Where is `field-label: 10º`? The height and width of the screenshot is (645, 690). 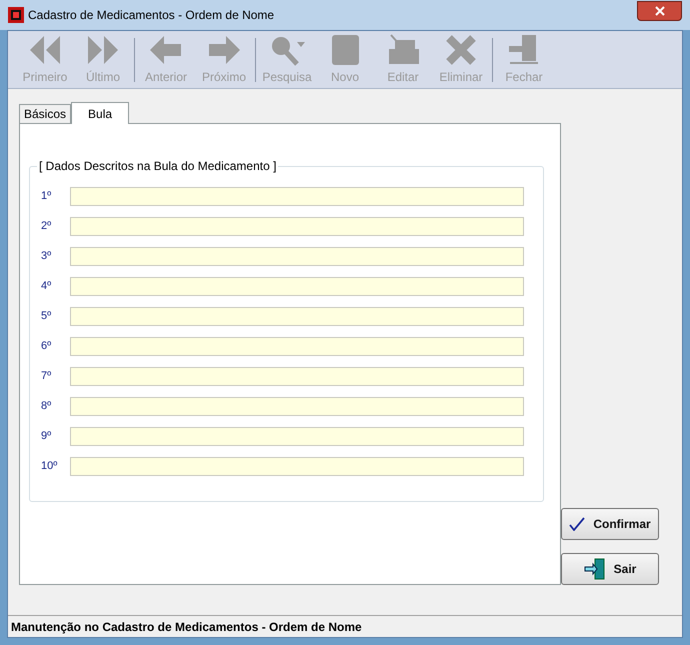
field-label: 10º is located at coordinates (49, 466).